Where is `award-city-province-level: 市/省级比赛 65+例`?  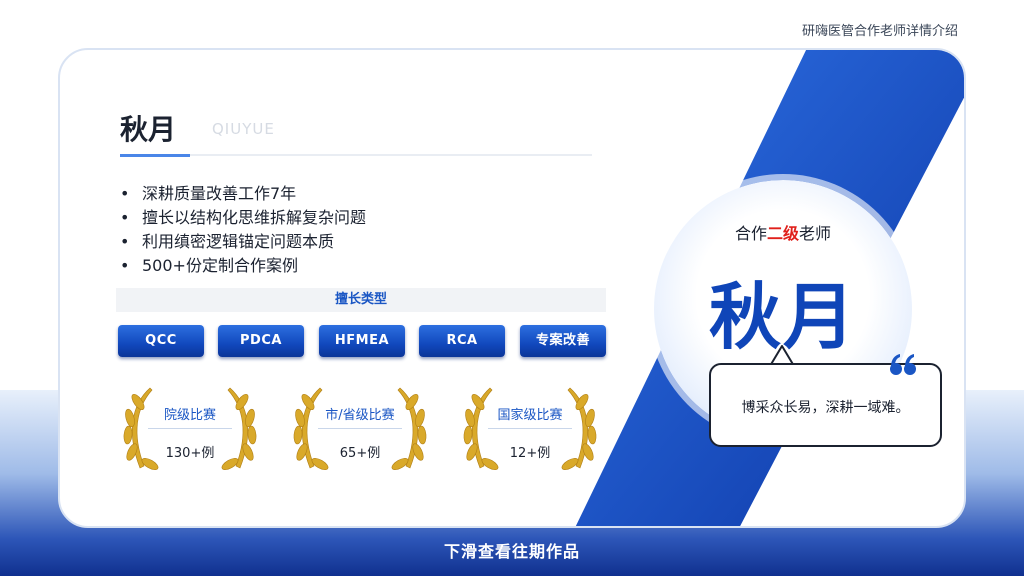
award-city-province-level: 市/省级比赛 65+例 is located at coordinates (360, 430).